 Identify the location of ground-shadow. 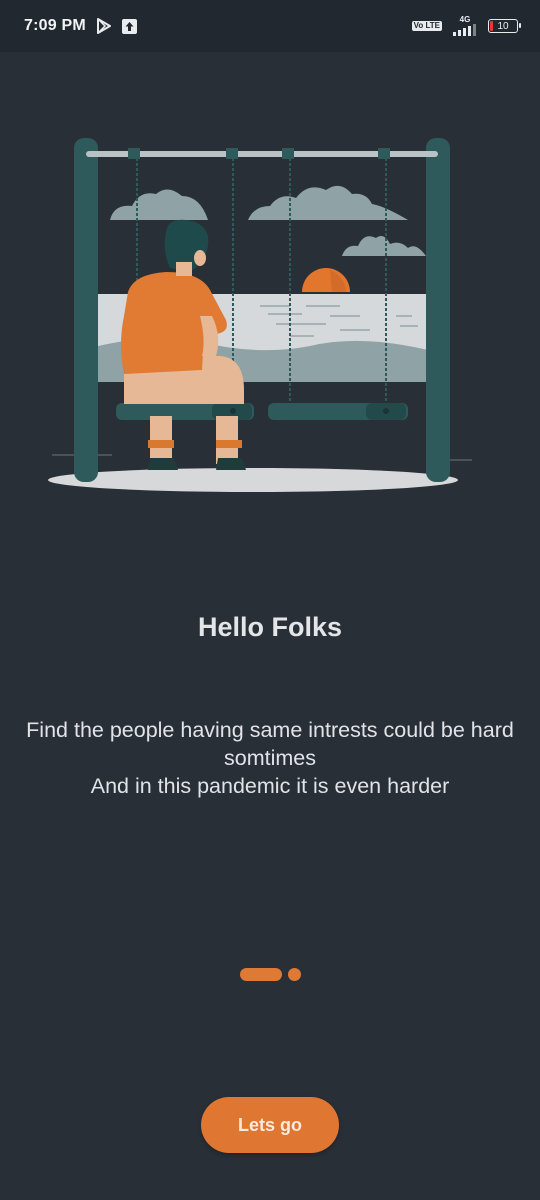
(253, 480).